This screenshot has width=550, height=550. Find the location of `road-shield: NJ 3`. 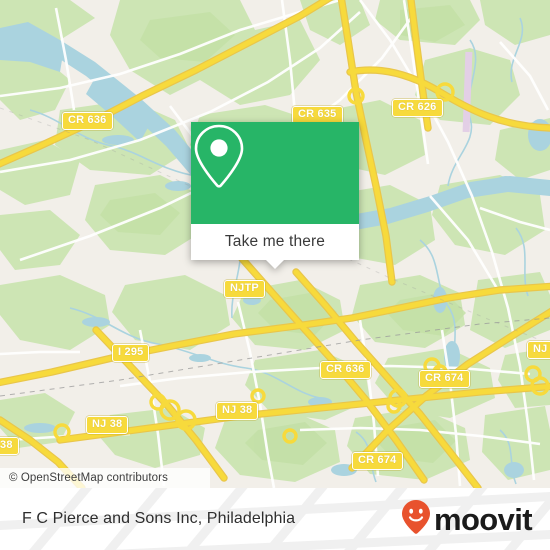

road-shield: NJ 3 is located at coordinates (538, 350).